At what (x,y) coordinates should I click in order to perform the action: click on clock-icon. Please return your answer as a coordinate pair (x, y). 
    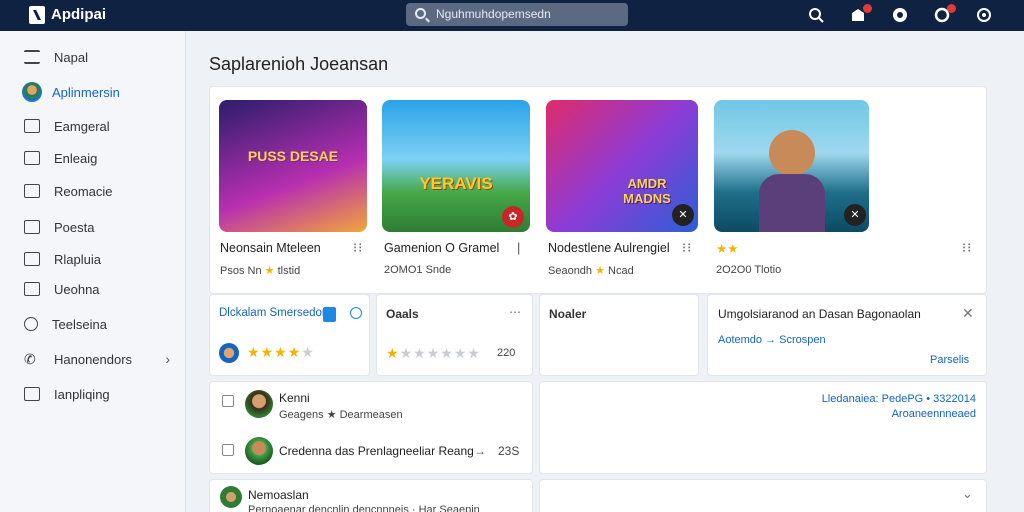
    Looking at the image, I should click on (31, 324).